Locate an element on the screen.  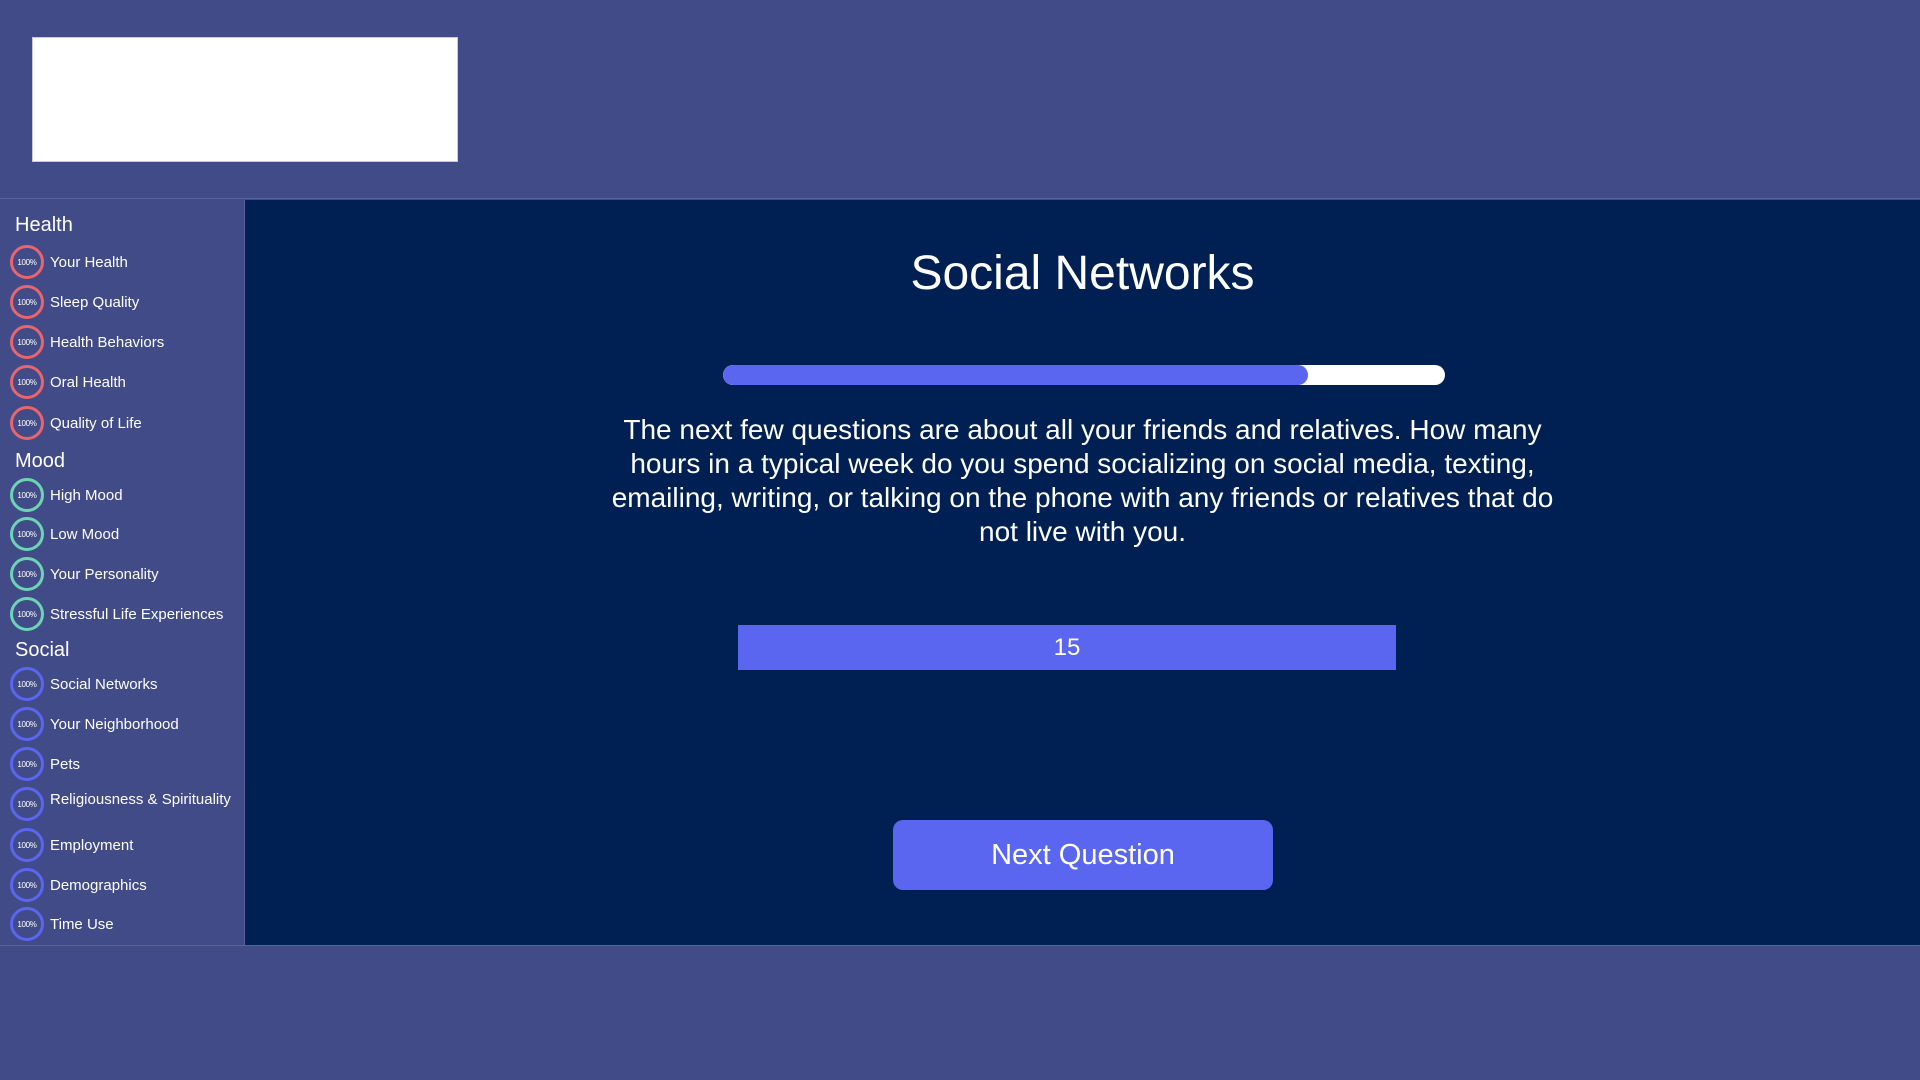
sidebar-item-social-networks: 100% Social Networks is located at coordinates (126, 684).